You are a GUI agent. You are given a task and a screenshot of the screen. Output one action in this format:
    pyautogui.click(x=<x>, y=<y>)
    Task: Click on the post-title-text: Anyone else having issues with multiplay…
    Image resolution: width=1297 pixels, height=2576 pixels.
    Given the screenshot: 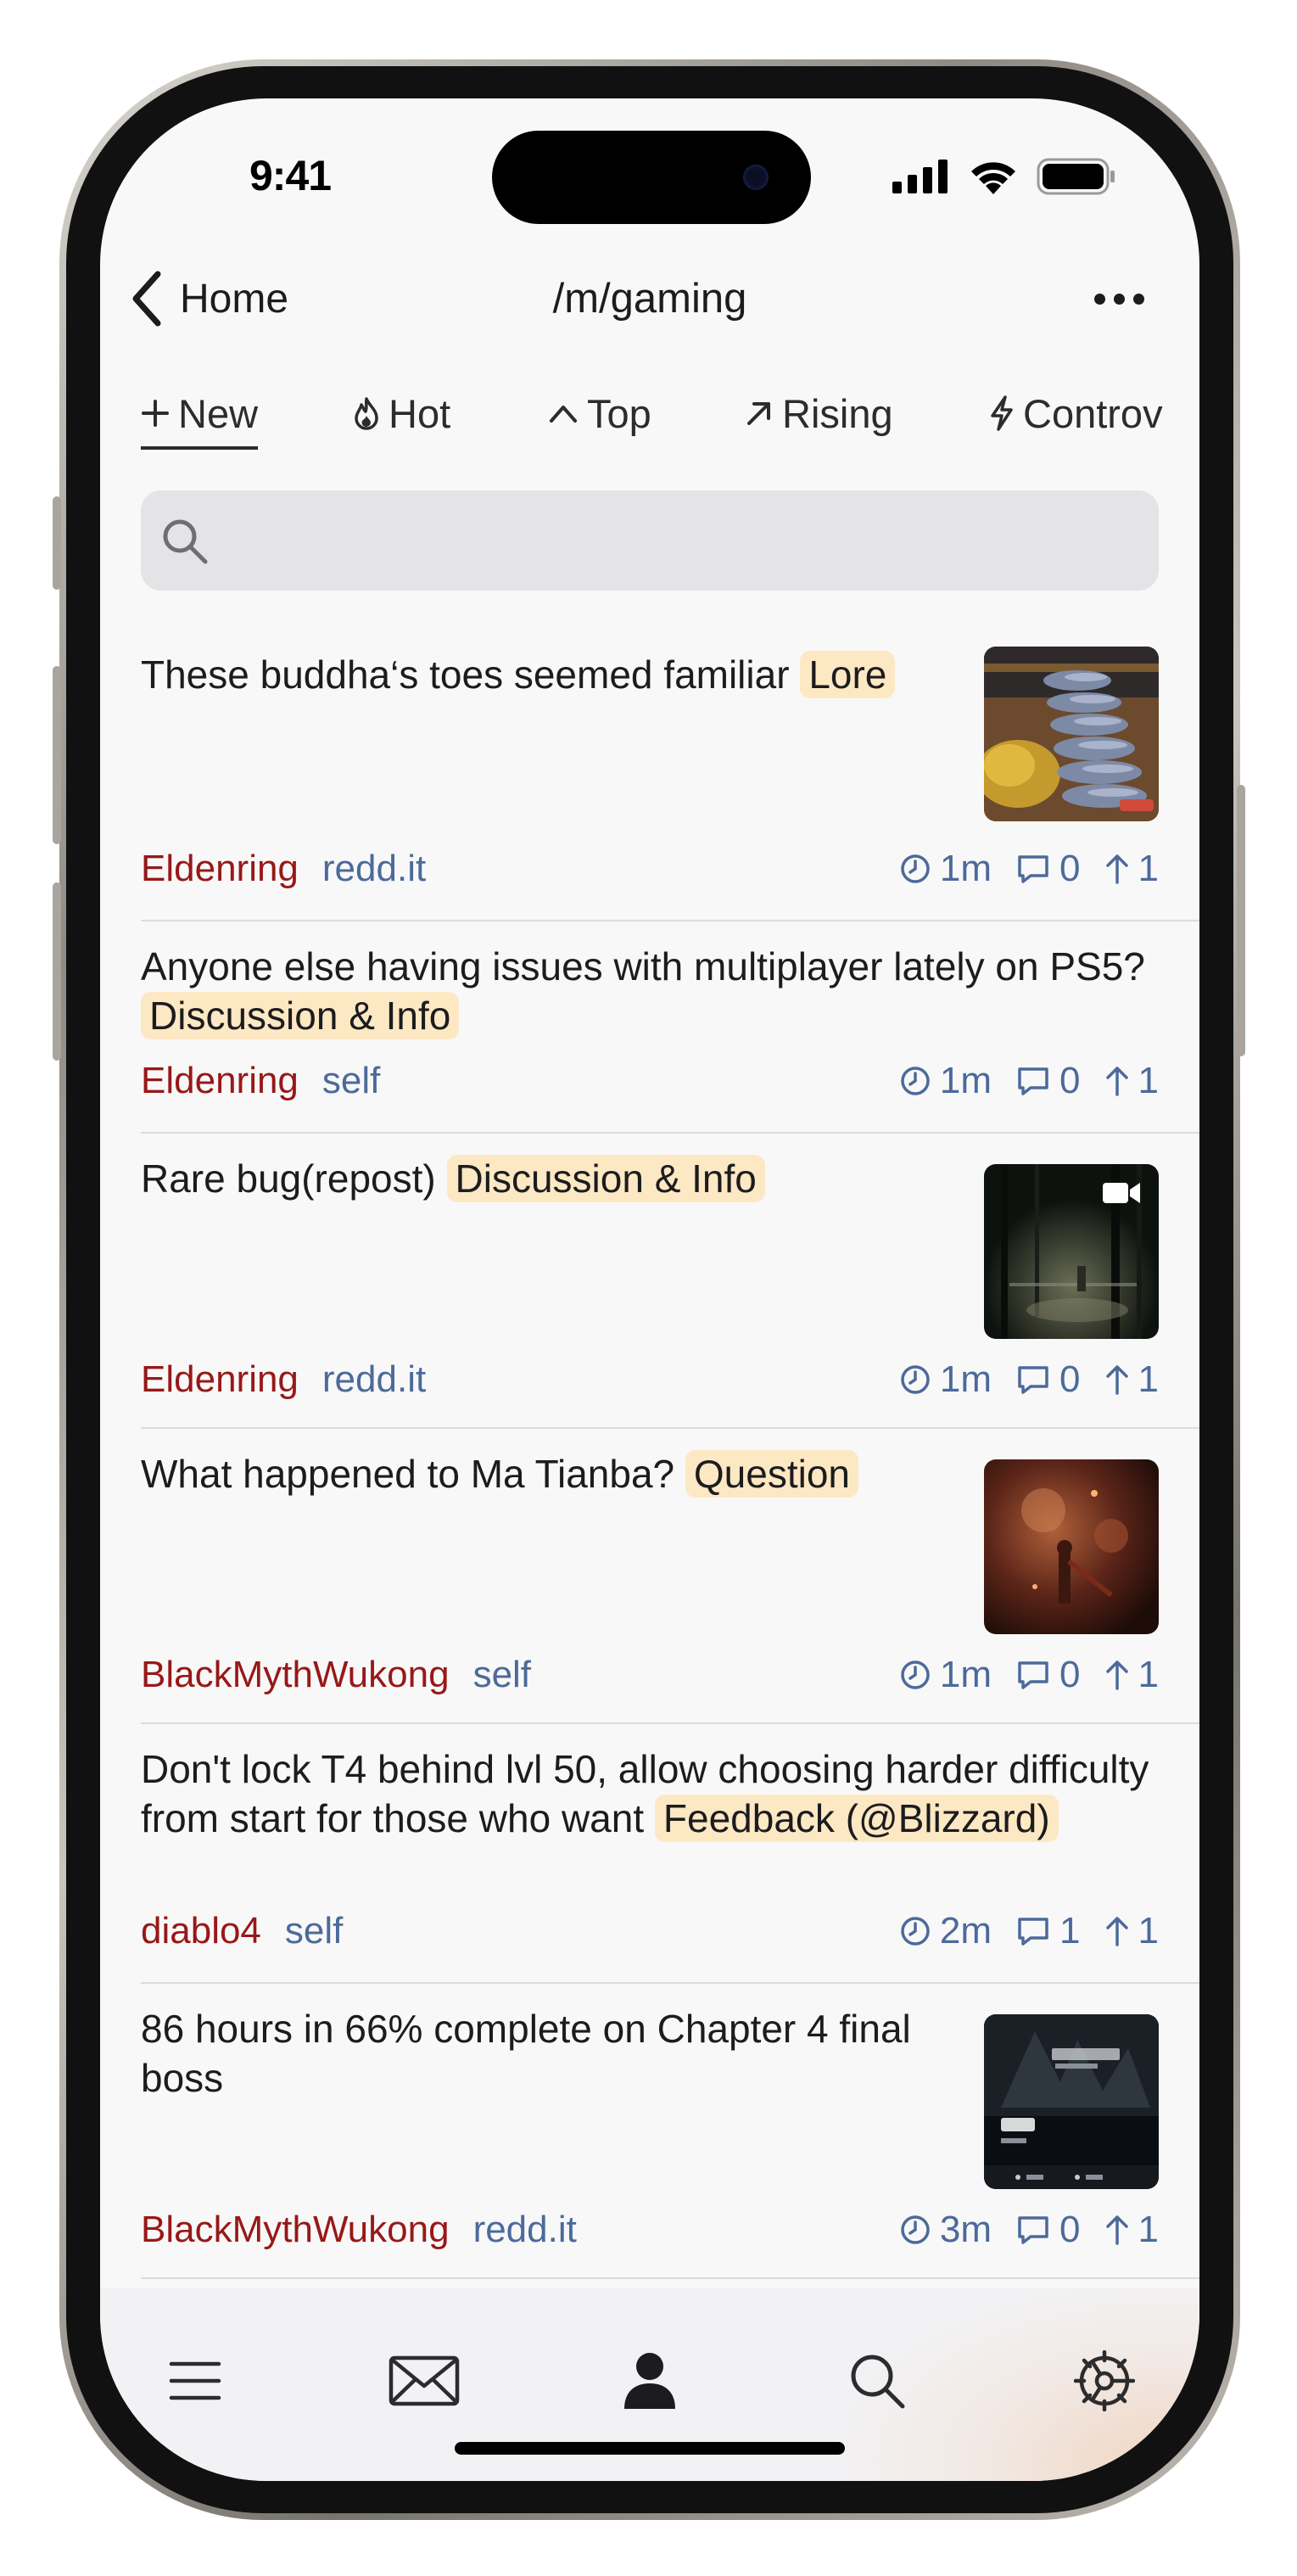 What is the action you would take?
    pyautogui.click(x=643, y=966)
    